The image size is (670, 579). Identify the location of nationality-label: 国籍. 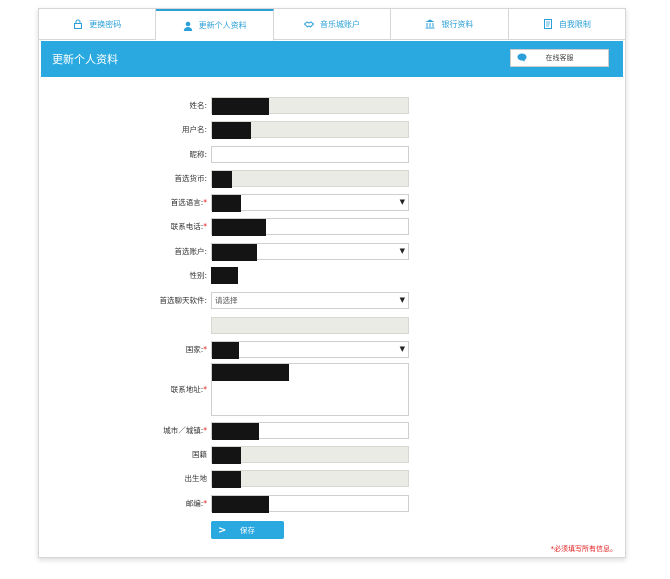
(199, 454).